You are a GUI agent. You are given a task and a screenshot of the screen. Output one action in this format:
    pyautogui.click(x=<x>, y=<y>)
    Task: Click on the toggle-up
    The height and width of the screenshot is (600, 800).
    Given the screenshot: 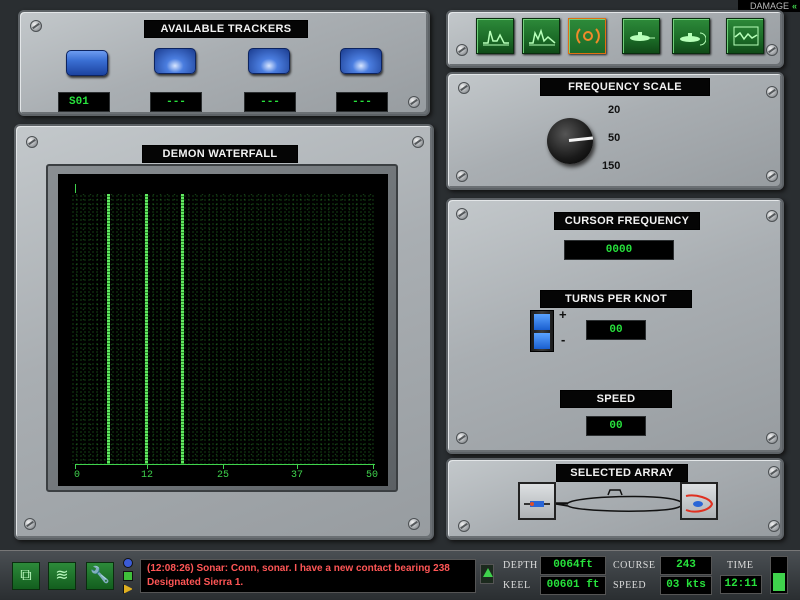 What is the action you would take?
    pyautogui.click(x=542, y=322)
    